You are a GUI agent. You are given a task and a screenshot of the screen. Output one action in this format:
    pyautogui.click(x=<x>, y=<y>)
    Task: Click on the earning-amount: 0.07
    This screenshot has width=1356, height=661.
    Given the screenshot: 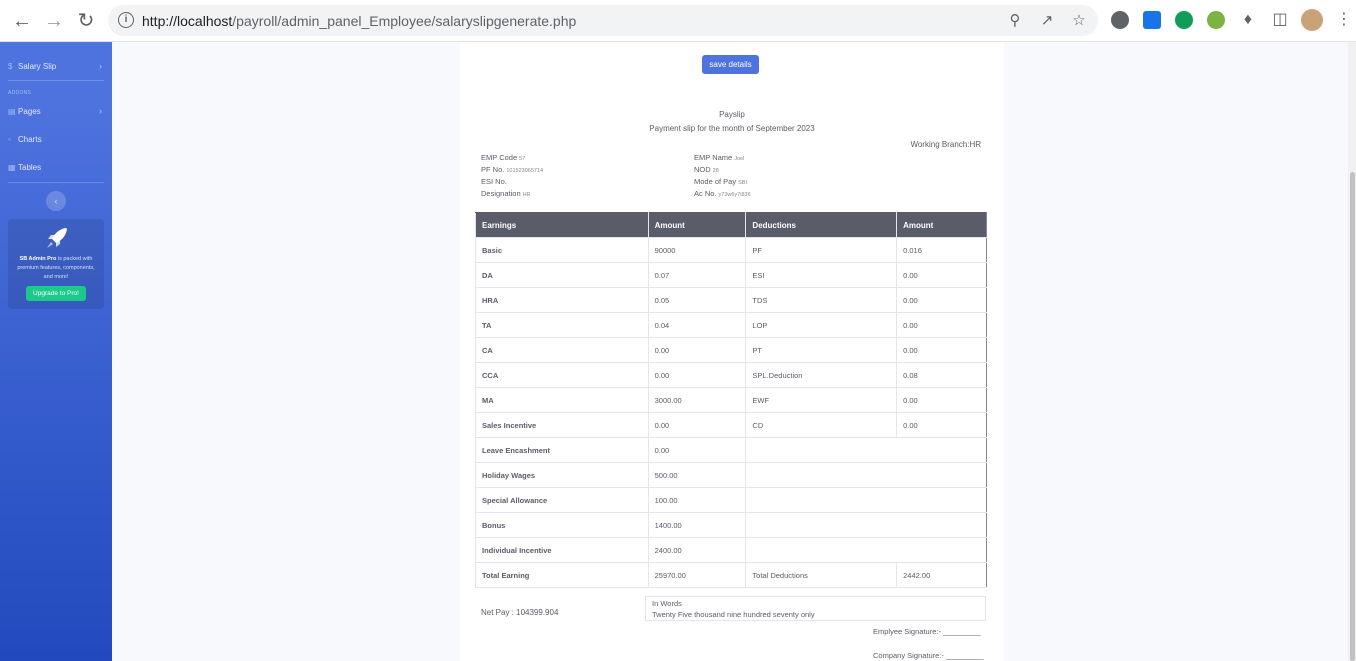 What is the action you would take?
    pyautogui.click(x=697, y=275)
    